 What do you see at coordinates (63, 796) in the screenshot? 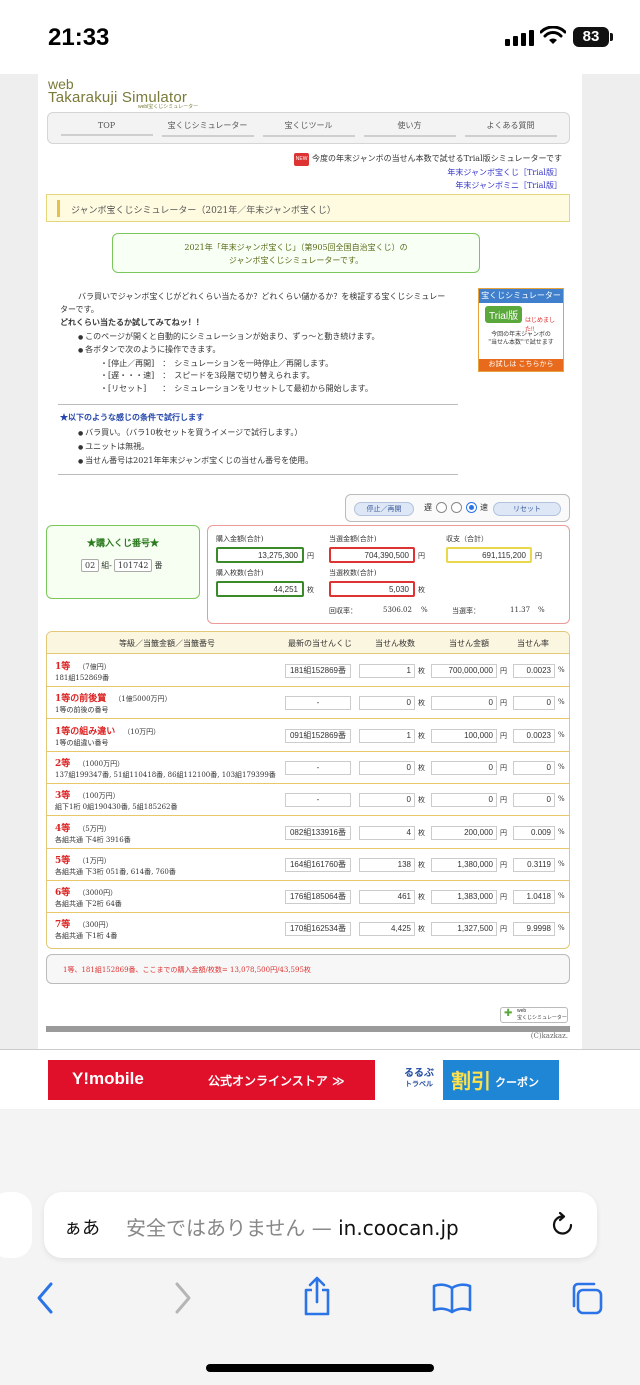
I see `prize-label: 3等` at bounding box center [63, 796].